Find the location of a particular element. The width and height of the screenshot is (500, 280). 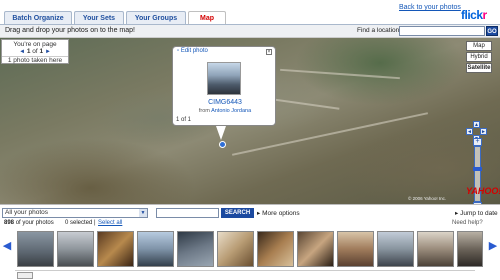

photo-search-input is located at coordinates (187, 213).